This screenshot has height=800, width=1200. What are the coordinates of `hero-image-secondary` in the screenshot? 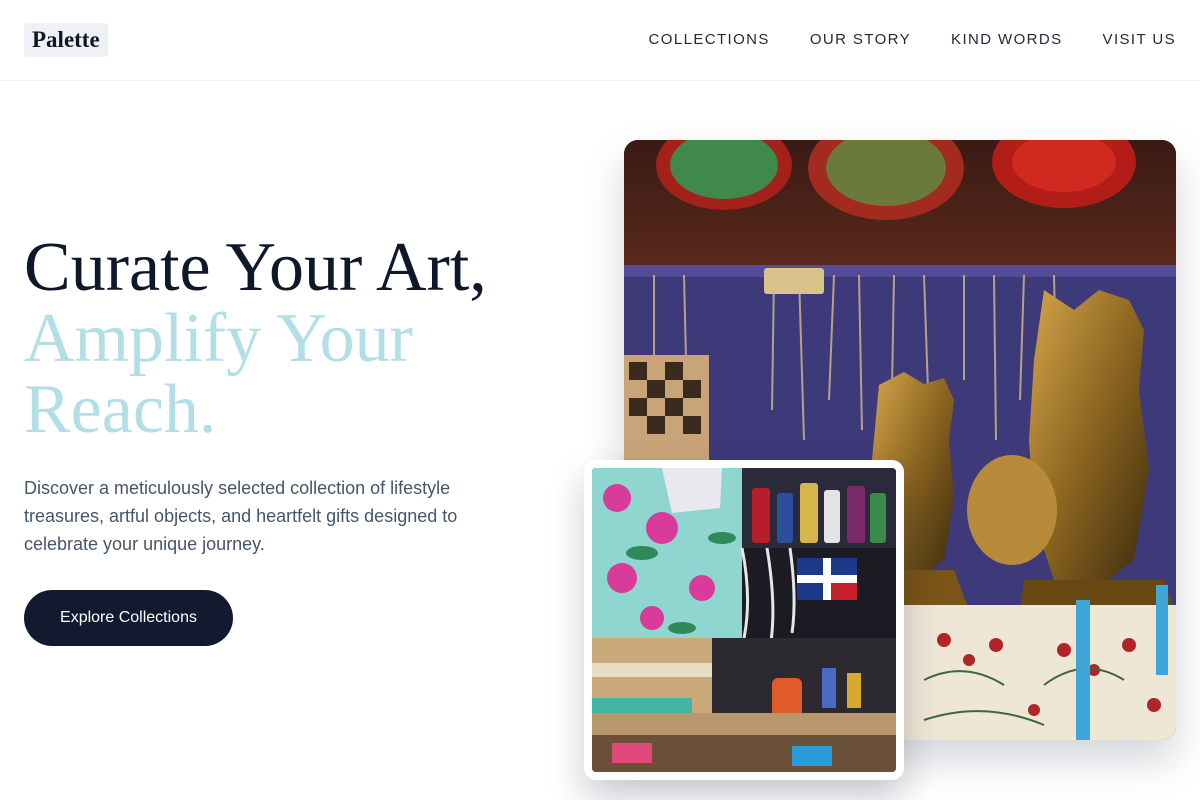 It's located at (744, 620).